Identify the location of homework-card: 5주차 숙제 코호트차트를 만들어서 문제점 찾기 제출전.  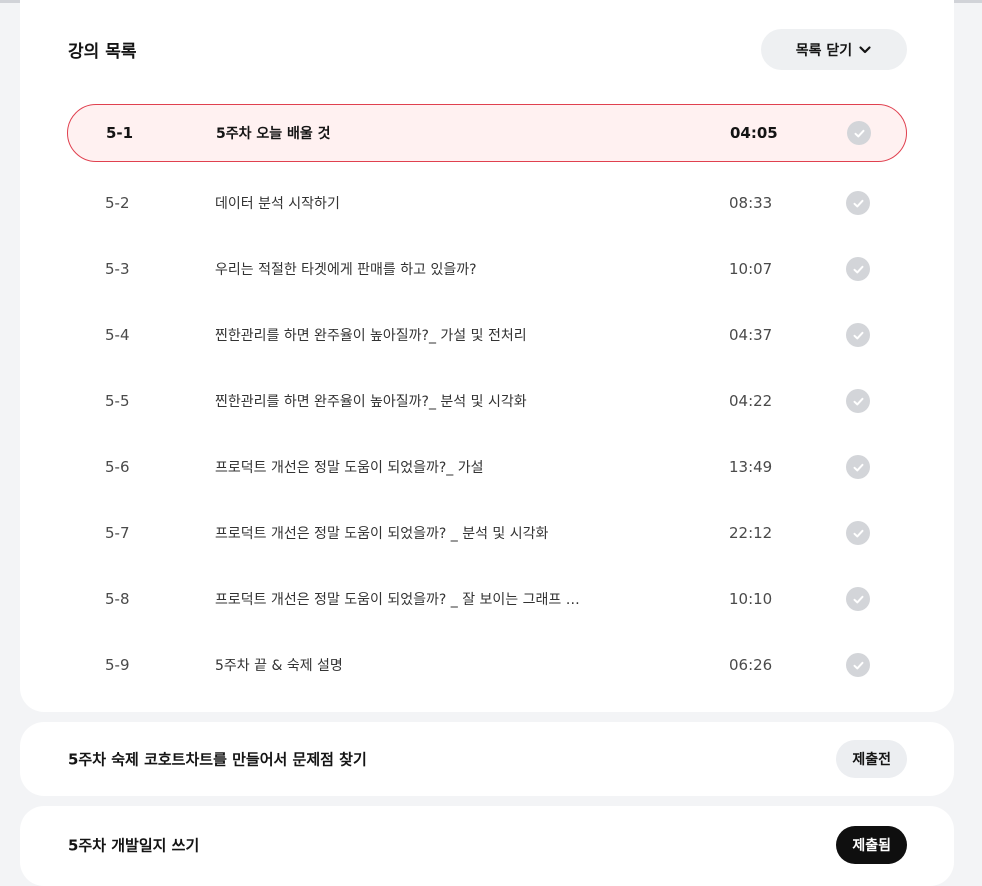
(487, 759).